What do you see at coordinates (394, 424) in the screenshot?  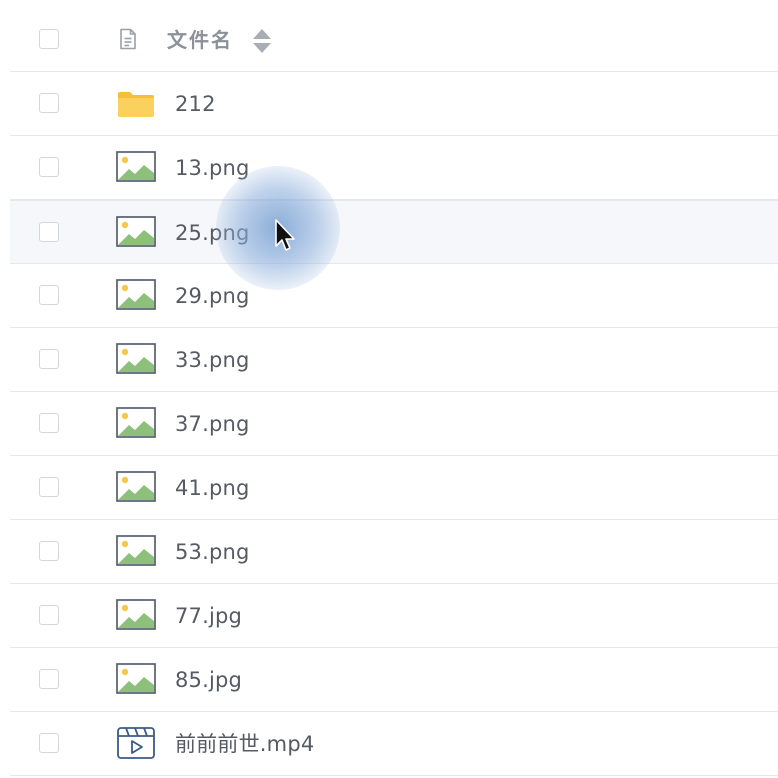 I see `file-row-image: 37.png` at bounding box center [394, 424].